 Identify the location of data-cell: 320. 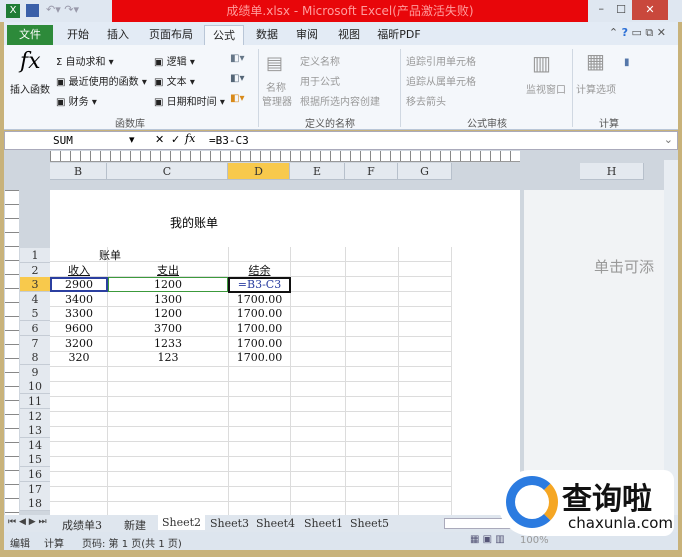
(79, 357).